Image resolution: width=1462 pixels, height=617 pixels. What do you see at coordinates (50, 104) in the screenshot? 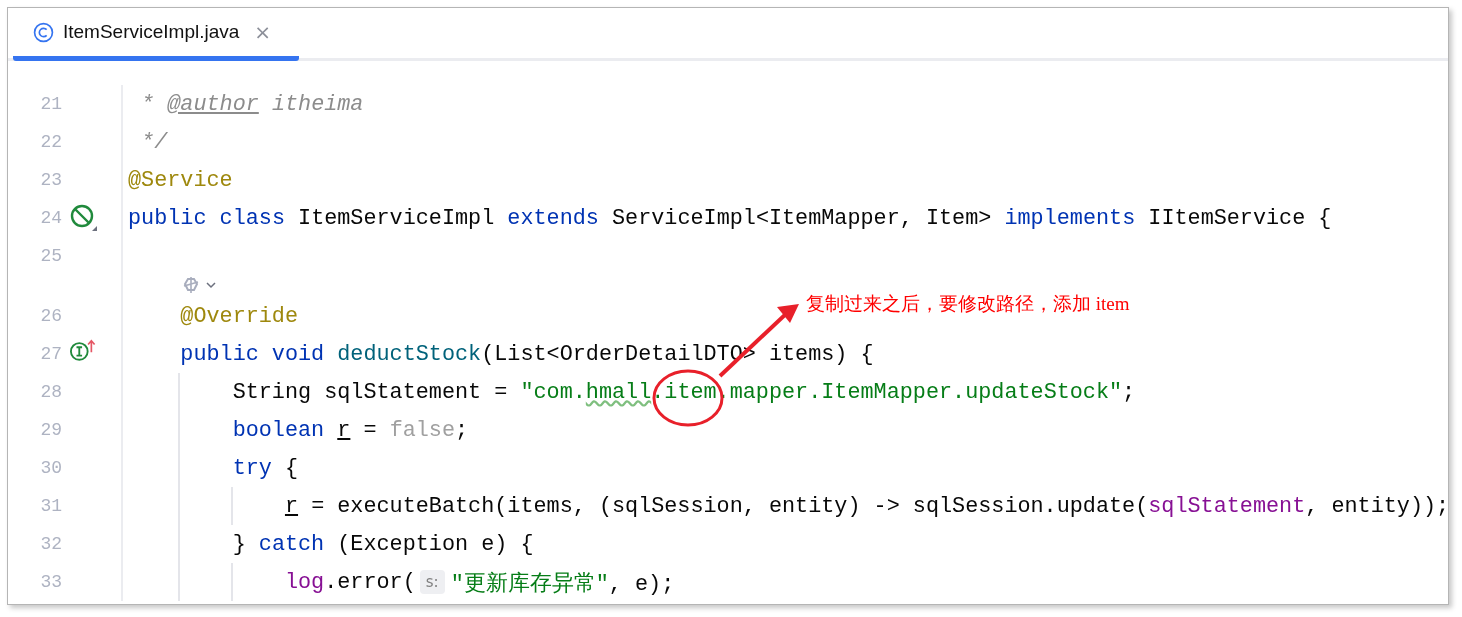
I see `line-number: 21` at bounding box center [50, 104].